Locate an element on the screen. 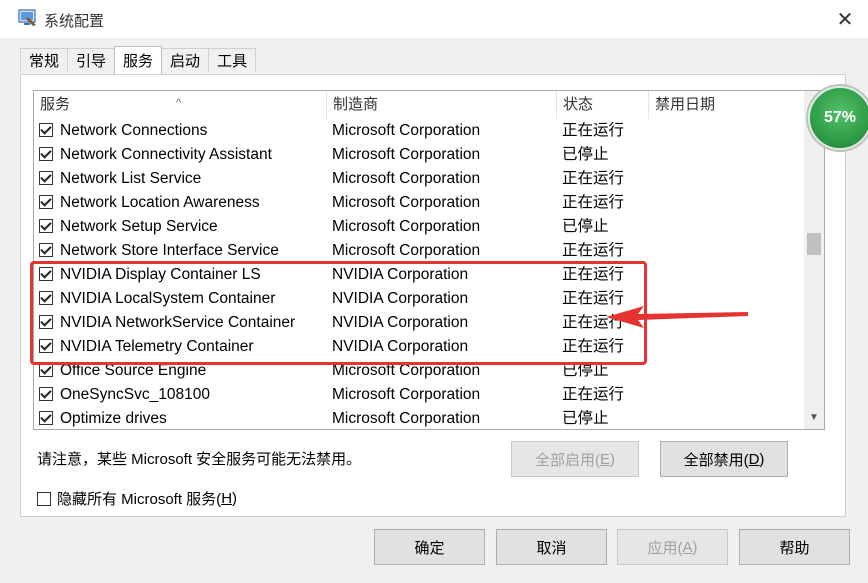  table-row: Optimize drives Microsoft Corporation 已停止 is located at coordinates (419, 418).